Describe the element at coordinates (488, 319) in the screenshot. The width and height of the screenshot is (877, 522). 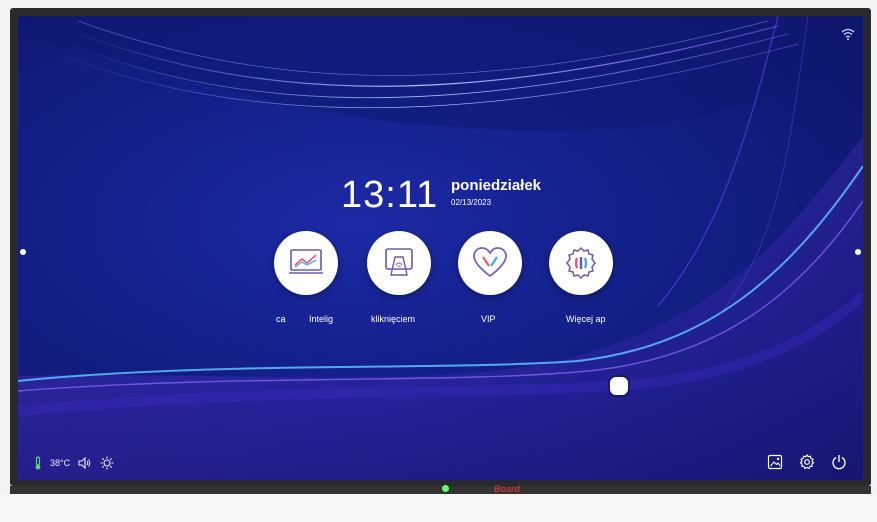
I see `app-label: VIP` at that location.